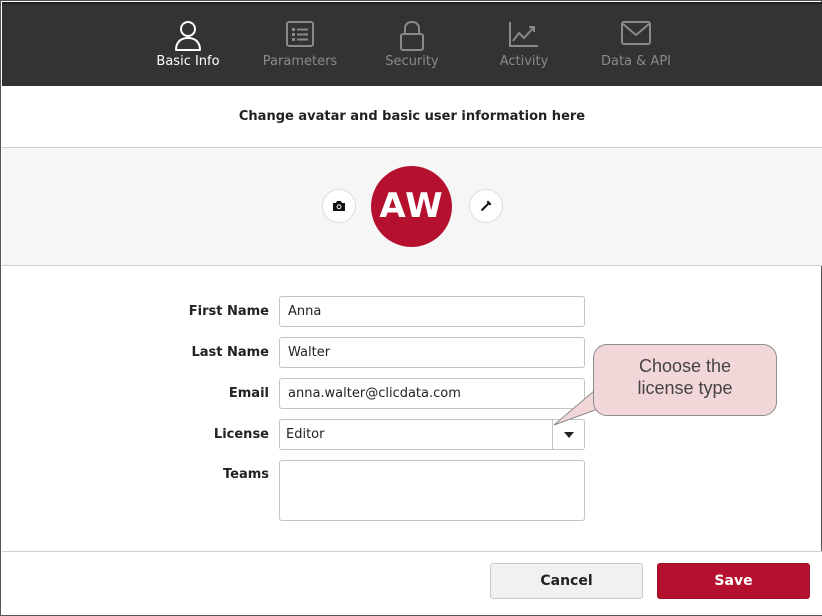 The height and width of the screenshot is (616, 822). What do you see at coordinates (230, 352) in the screenshot?
I see `last-name-label: Last Name` at bounding box center [230, 352].